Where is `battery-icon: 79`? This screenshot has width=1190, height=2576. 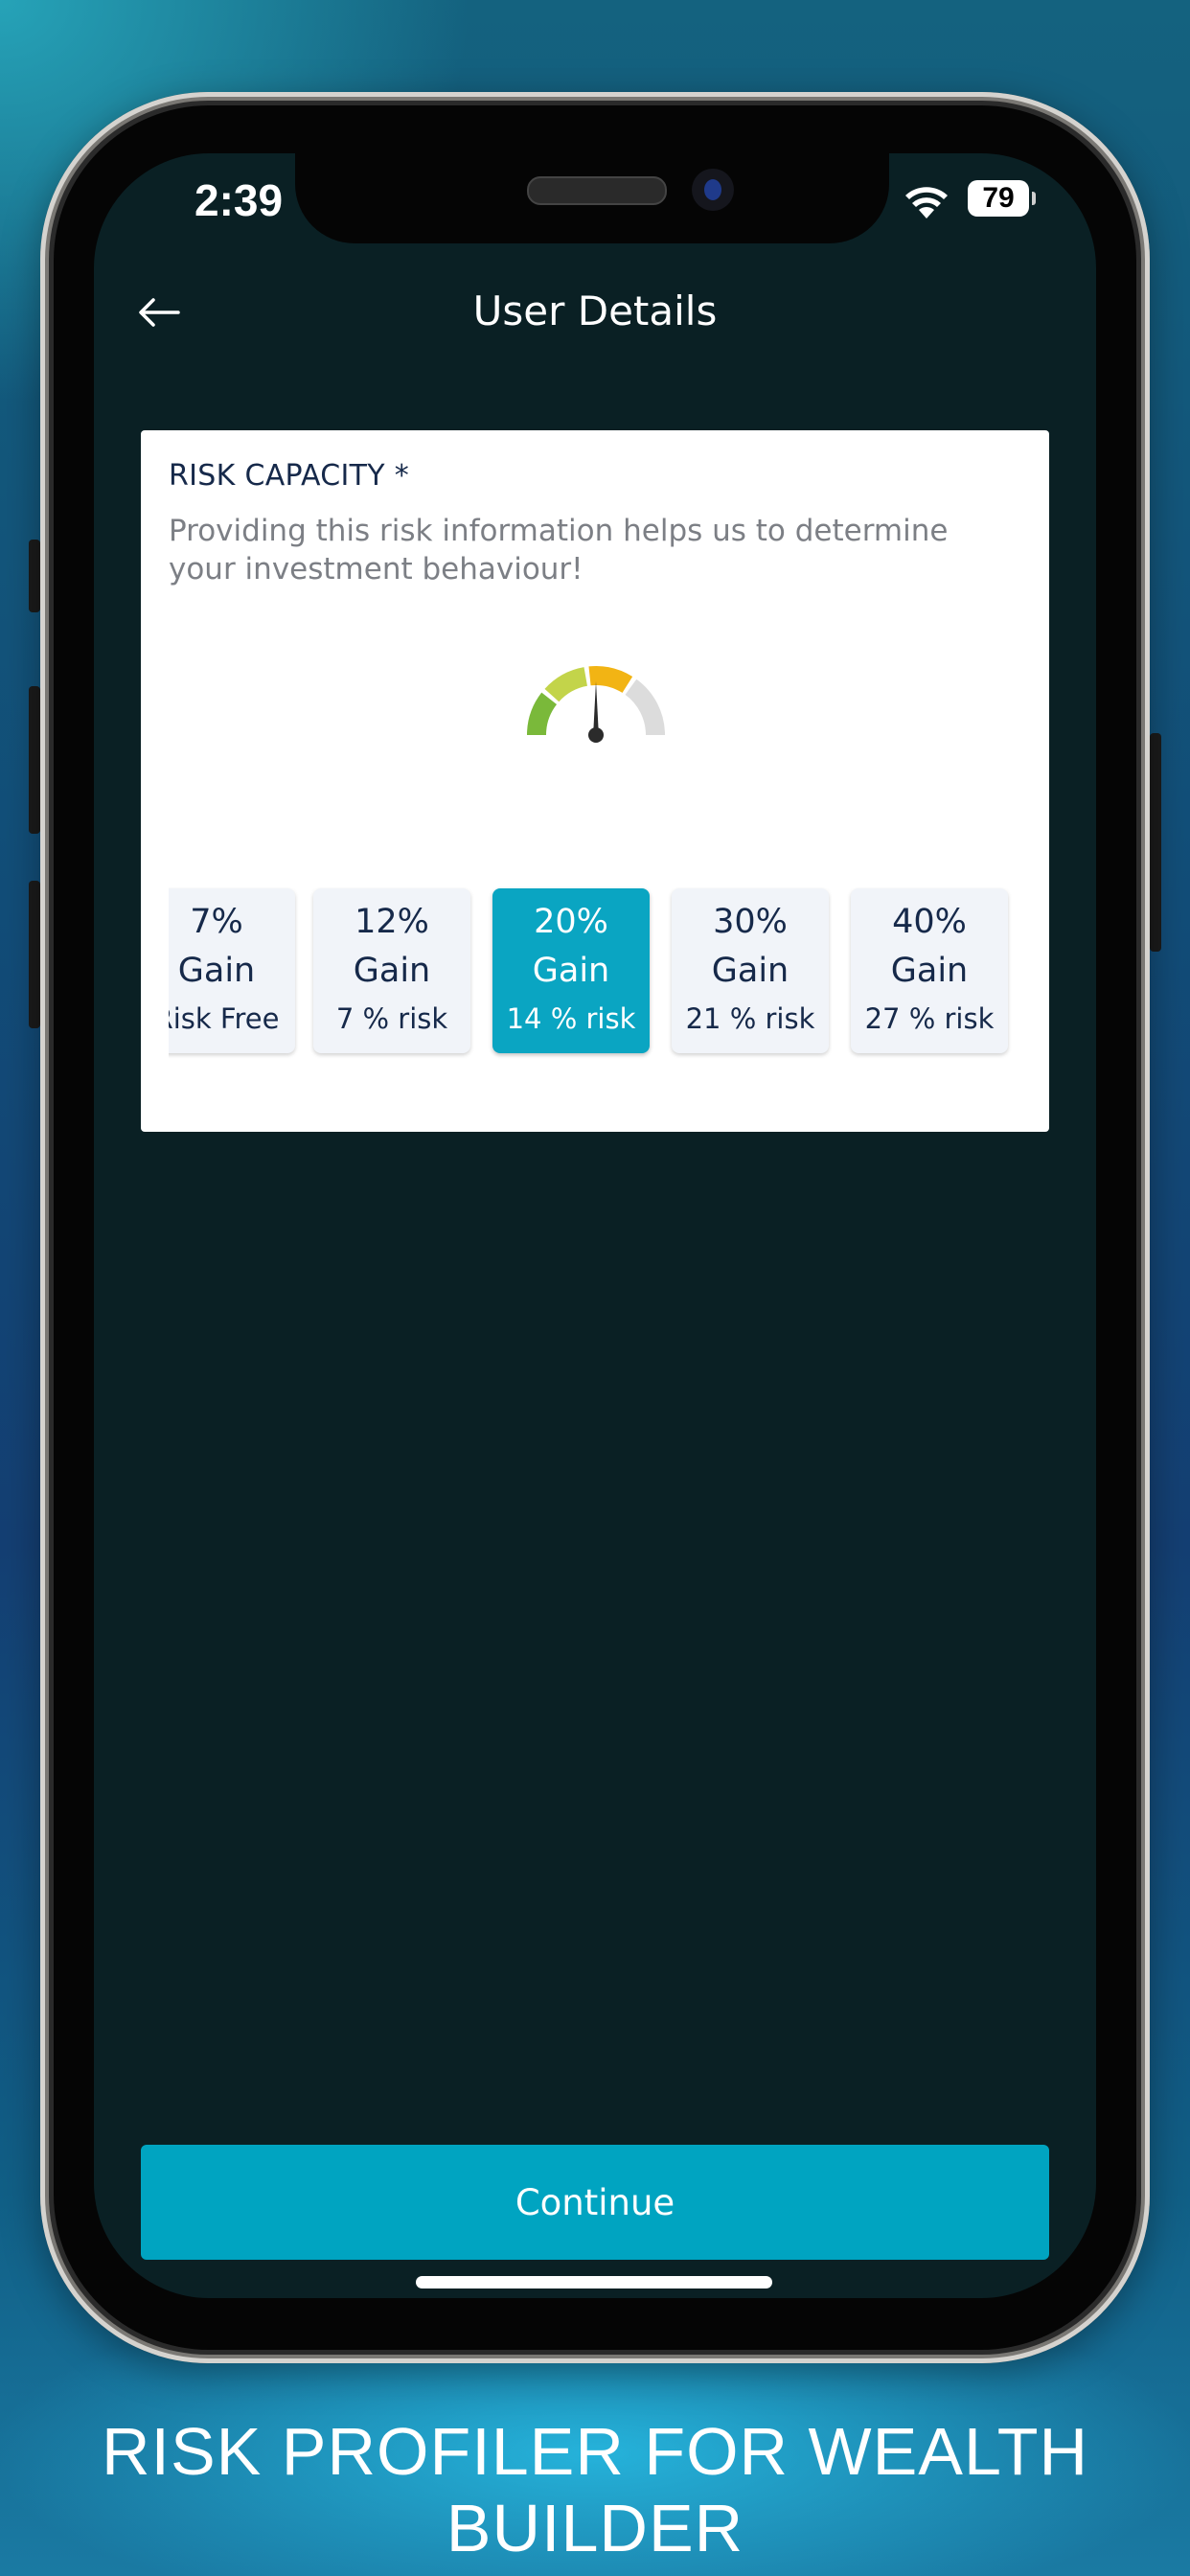
battery-icon: 79 is located at coordinates (1002, 198).